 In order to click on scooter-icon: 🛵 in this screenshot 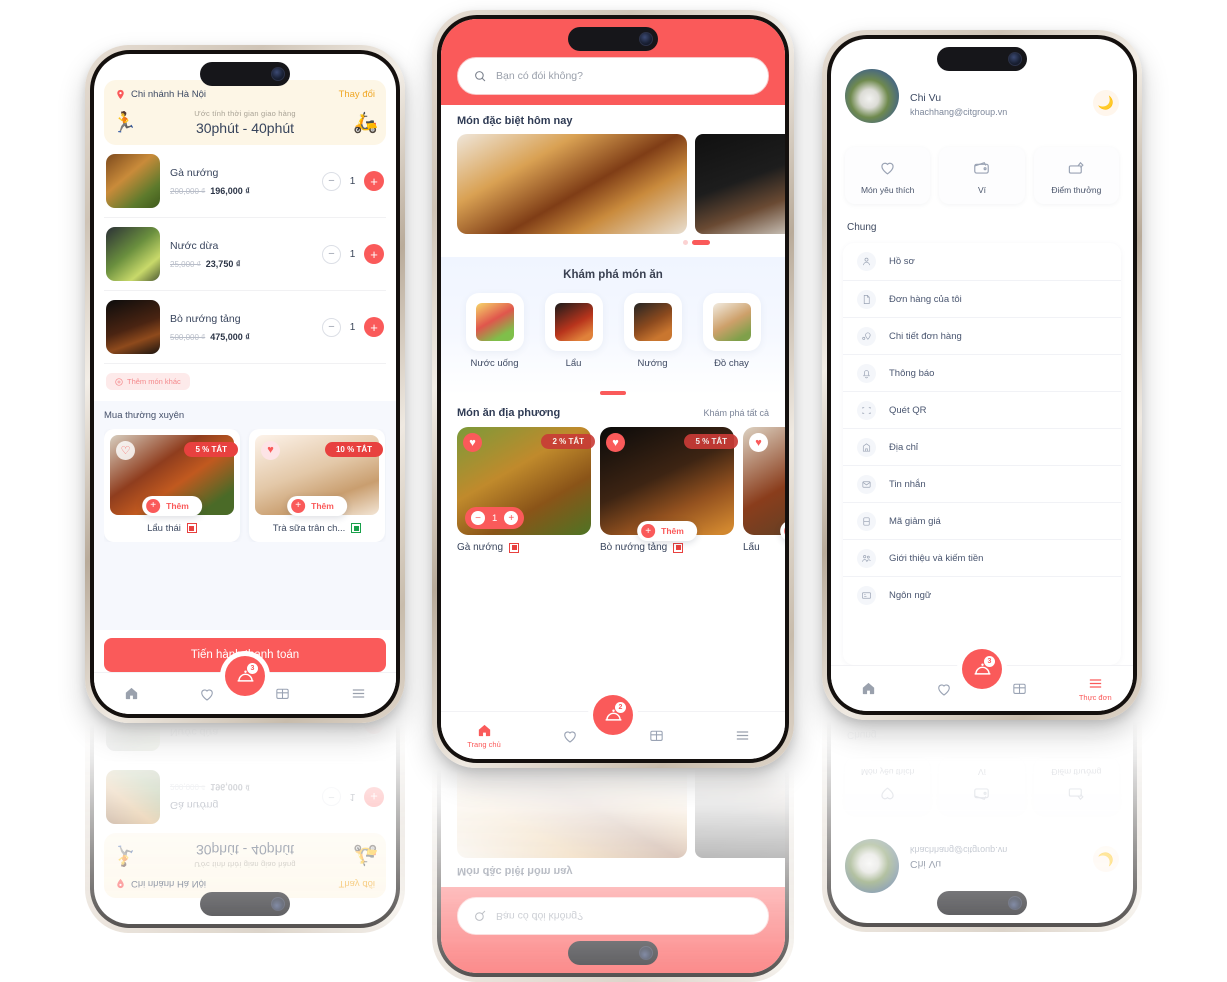, I will do `click(365, 122)`.